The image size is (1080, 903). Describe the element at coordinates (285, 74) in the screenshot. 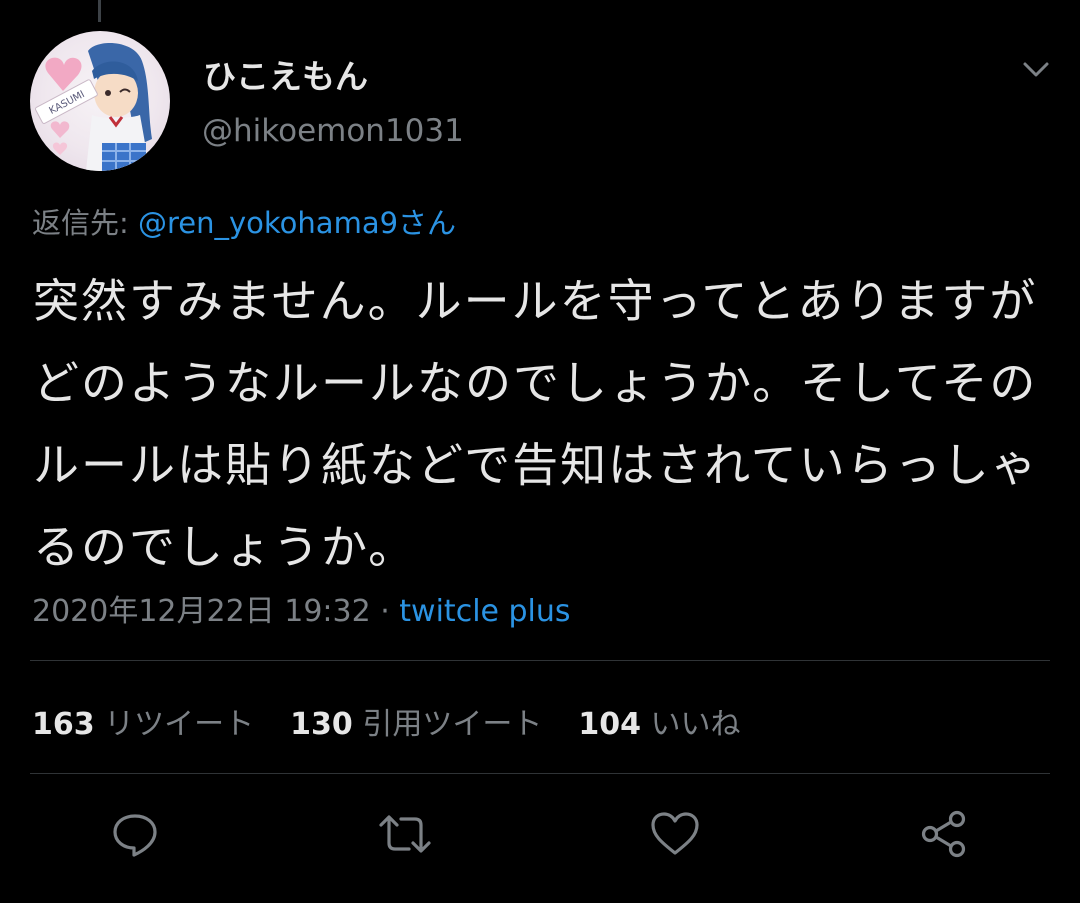

I see `display-name: ひこえもん` at that location.